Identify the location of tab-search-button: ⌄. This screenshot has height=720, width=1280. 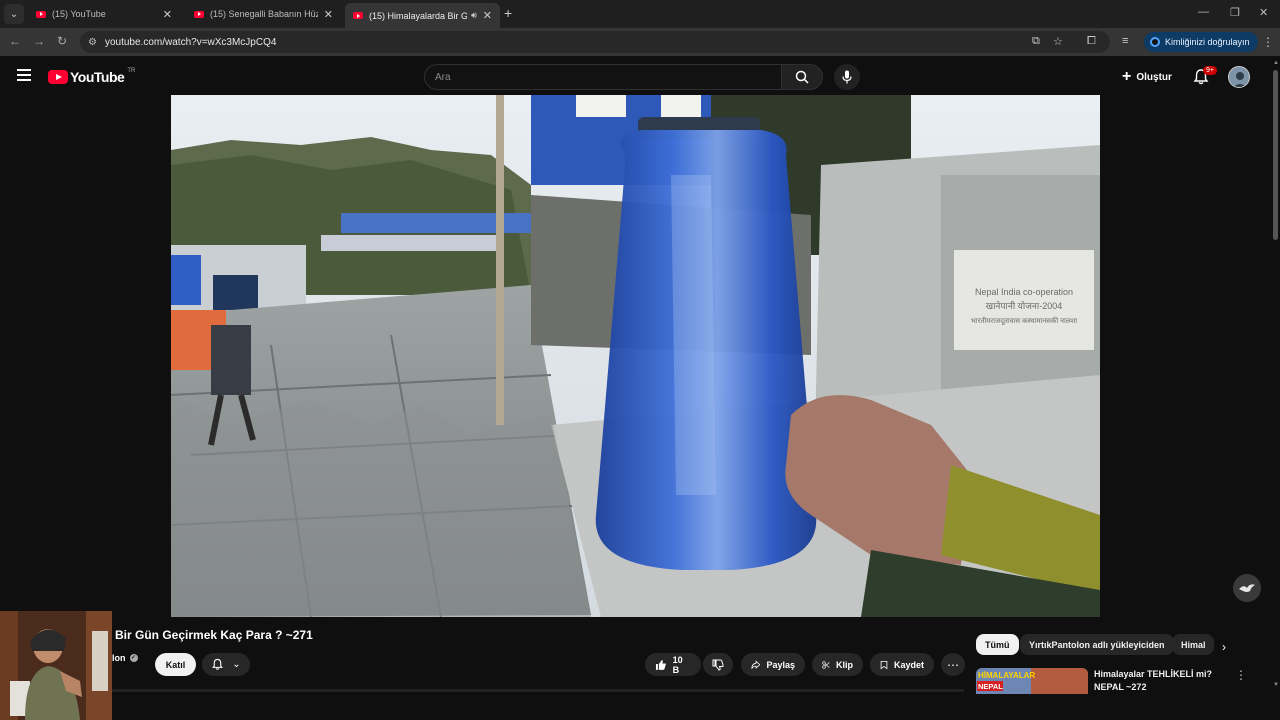
(14, 14).